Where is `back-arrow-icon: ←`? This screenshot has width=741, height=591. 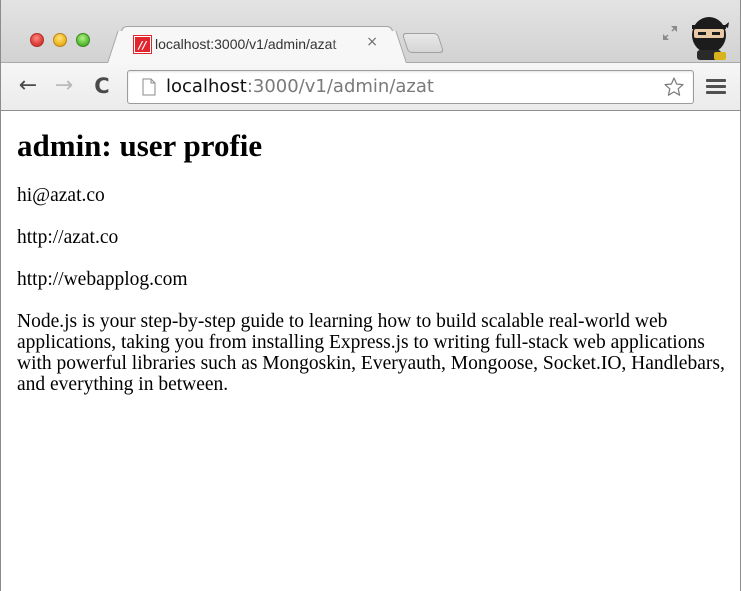
back-arrow-icon: ← is located at coordinates (28, 86).